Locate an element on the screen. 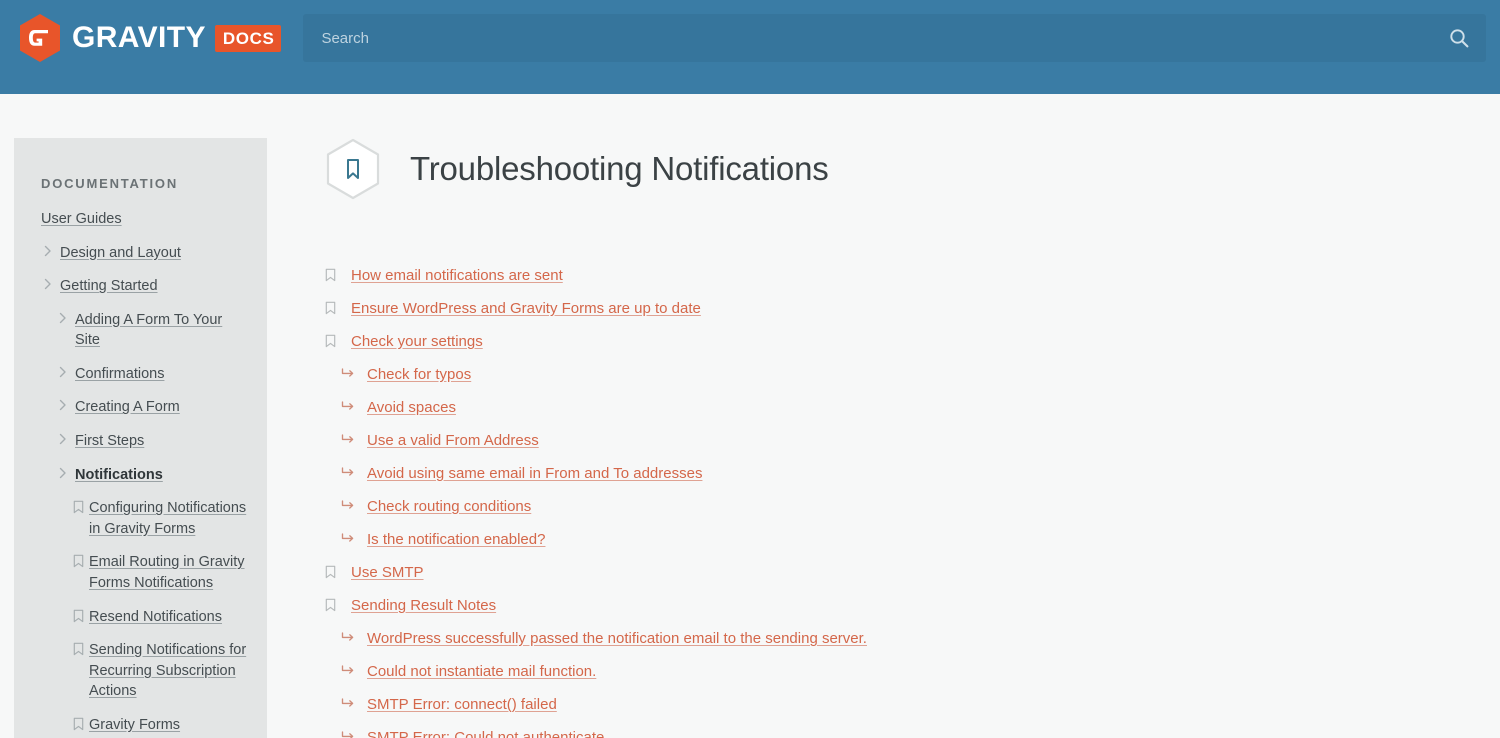 The height and width of the screenshot is (738, 1500). toc-item: Is the notification enabled? is located at coordinates (892, 540).